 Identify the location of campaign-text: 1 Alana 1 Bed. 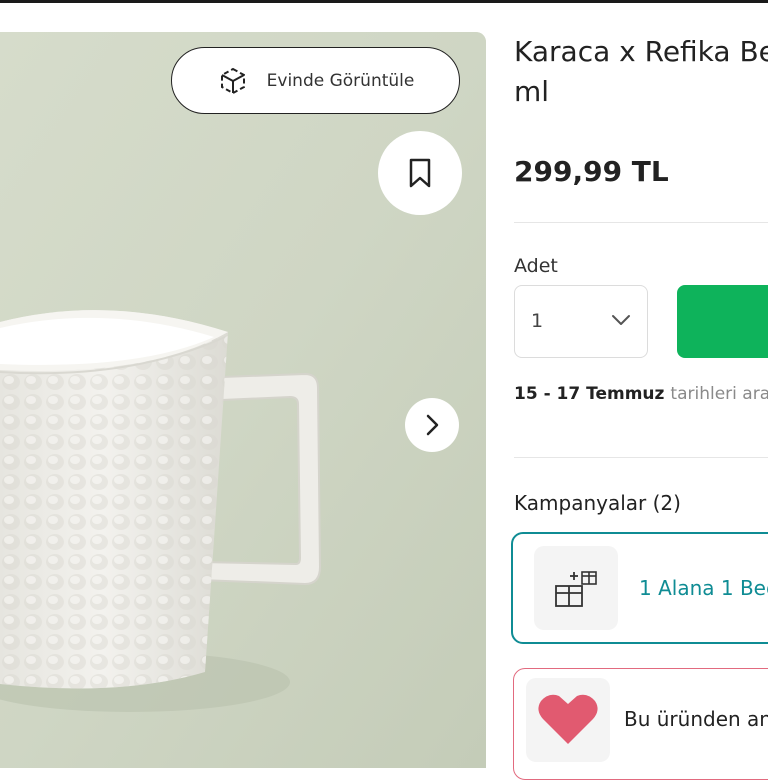
(703, 588).